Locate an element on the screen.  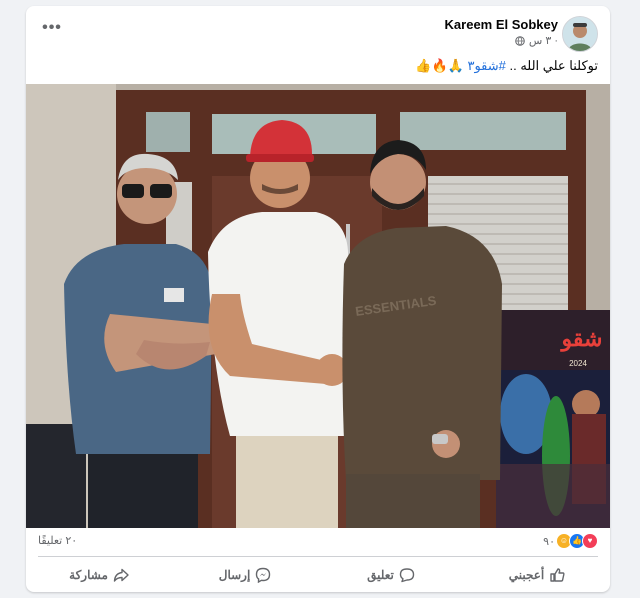
share-icon is located at coordinates (121, 575).